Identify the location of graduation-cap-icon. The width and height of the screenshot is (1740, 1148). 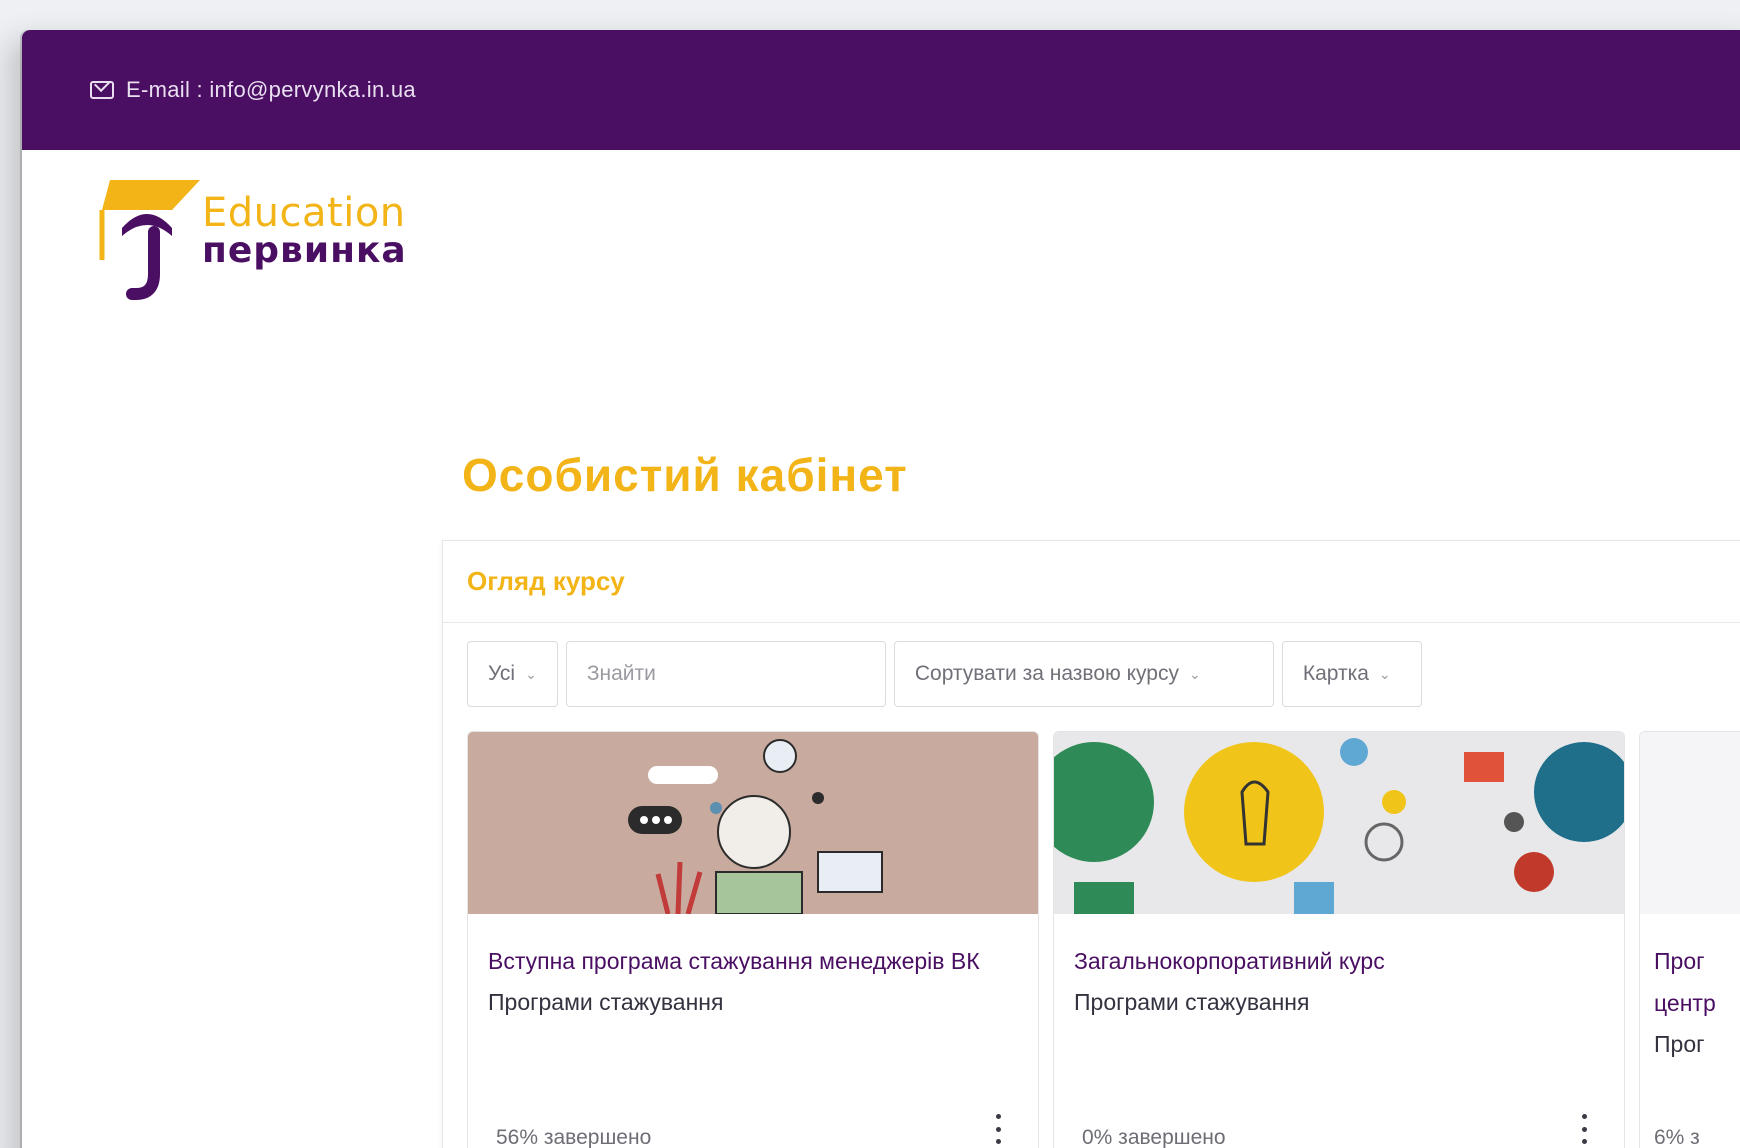
(149, 240).